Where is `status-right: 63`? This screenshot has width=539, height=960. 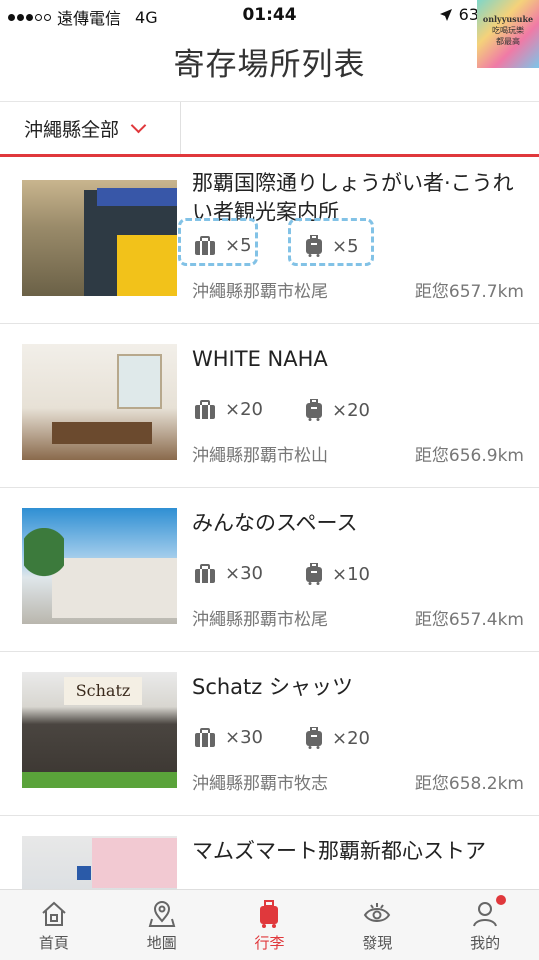
status-right: 63 is located at coordinates (459, 14).